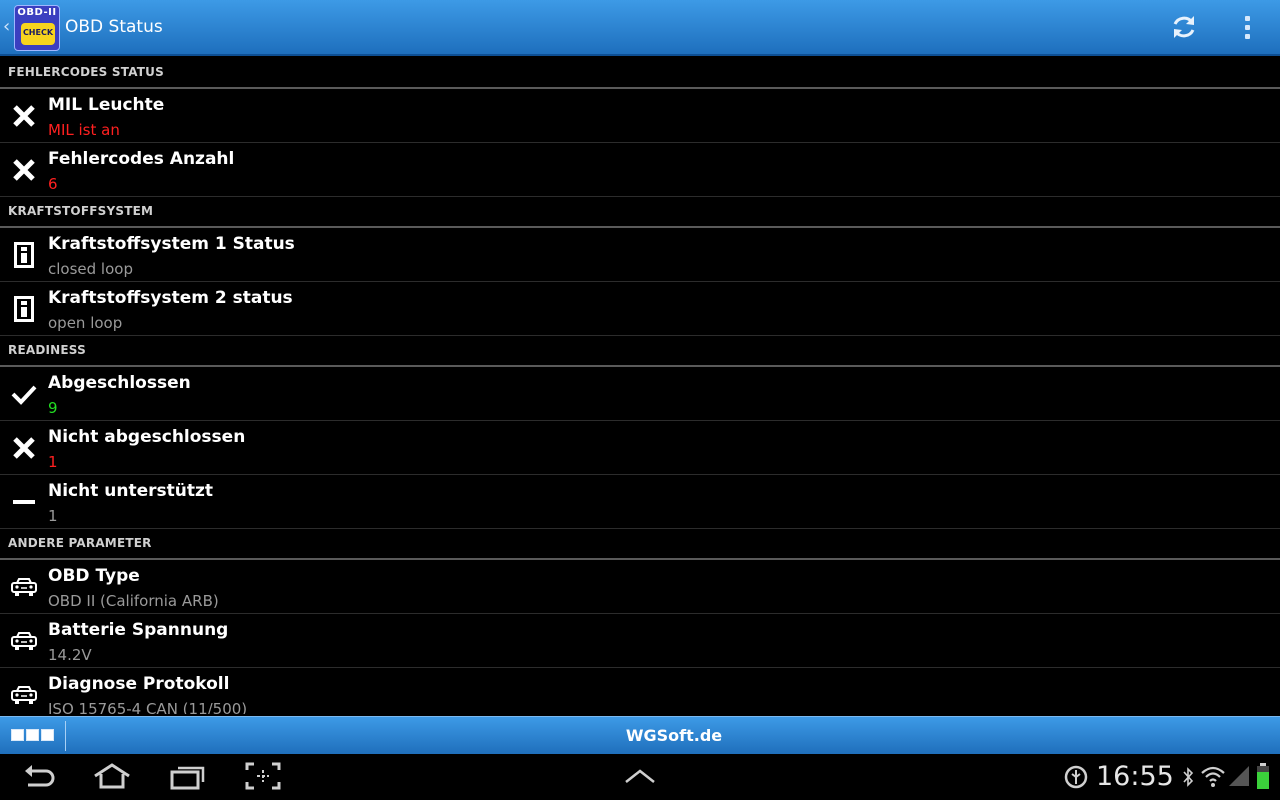  What do you see at coordinates (1248, 28) in the screenshot?
I see `overflow-menu-icon` at bounding box center [1248, 28].